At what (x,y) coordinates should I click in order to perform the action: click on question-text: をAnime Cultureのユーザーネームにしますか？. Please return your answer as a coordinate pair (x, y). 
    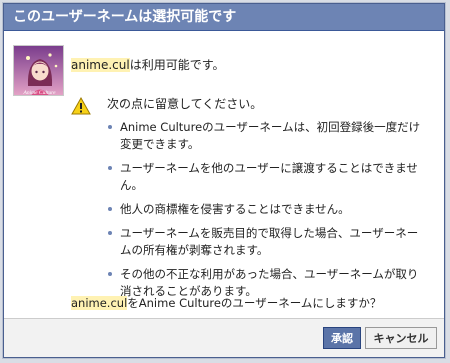
    Looking at the image, I should click on (254, 303).